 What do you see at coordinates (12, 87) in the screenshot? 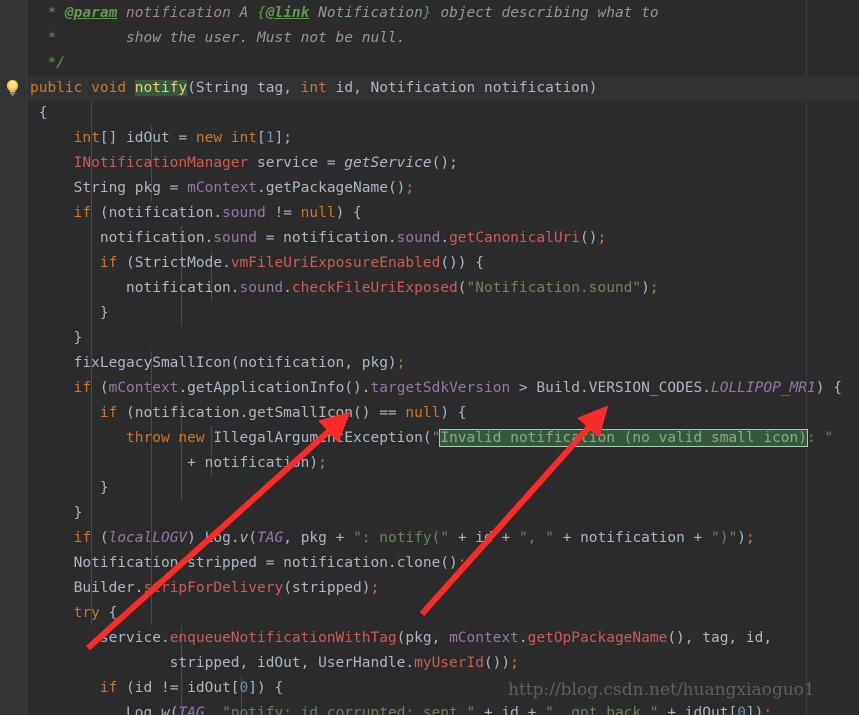
I see `lightbulb-intention-icon` at bounding box center [12, 87].